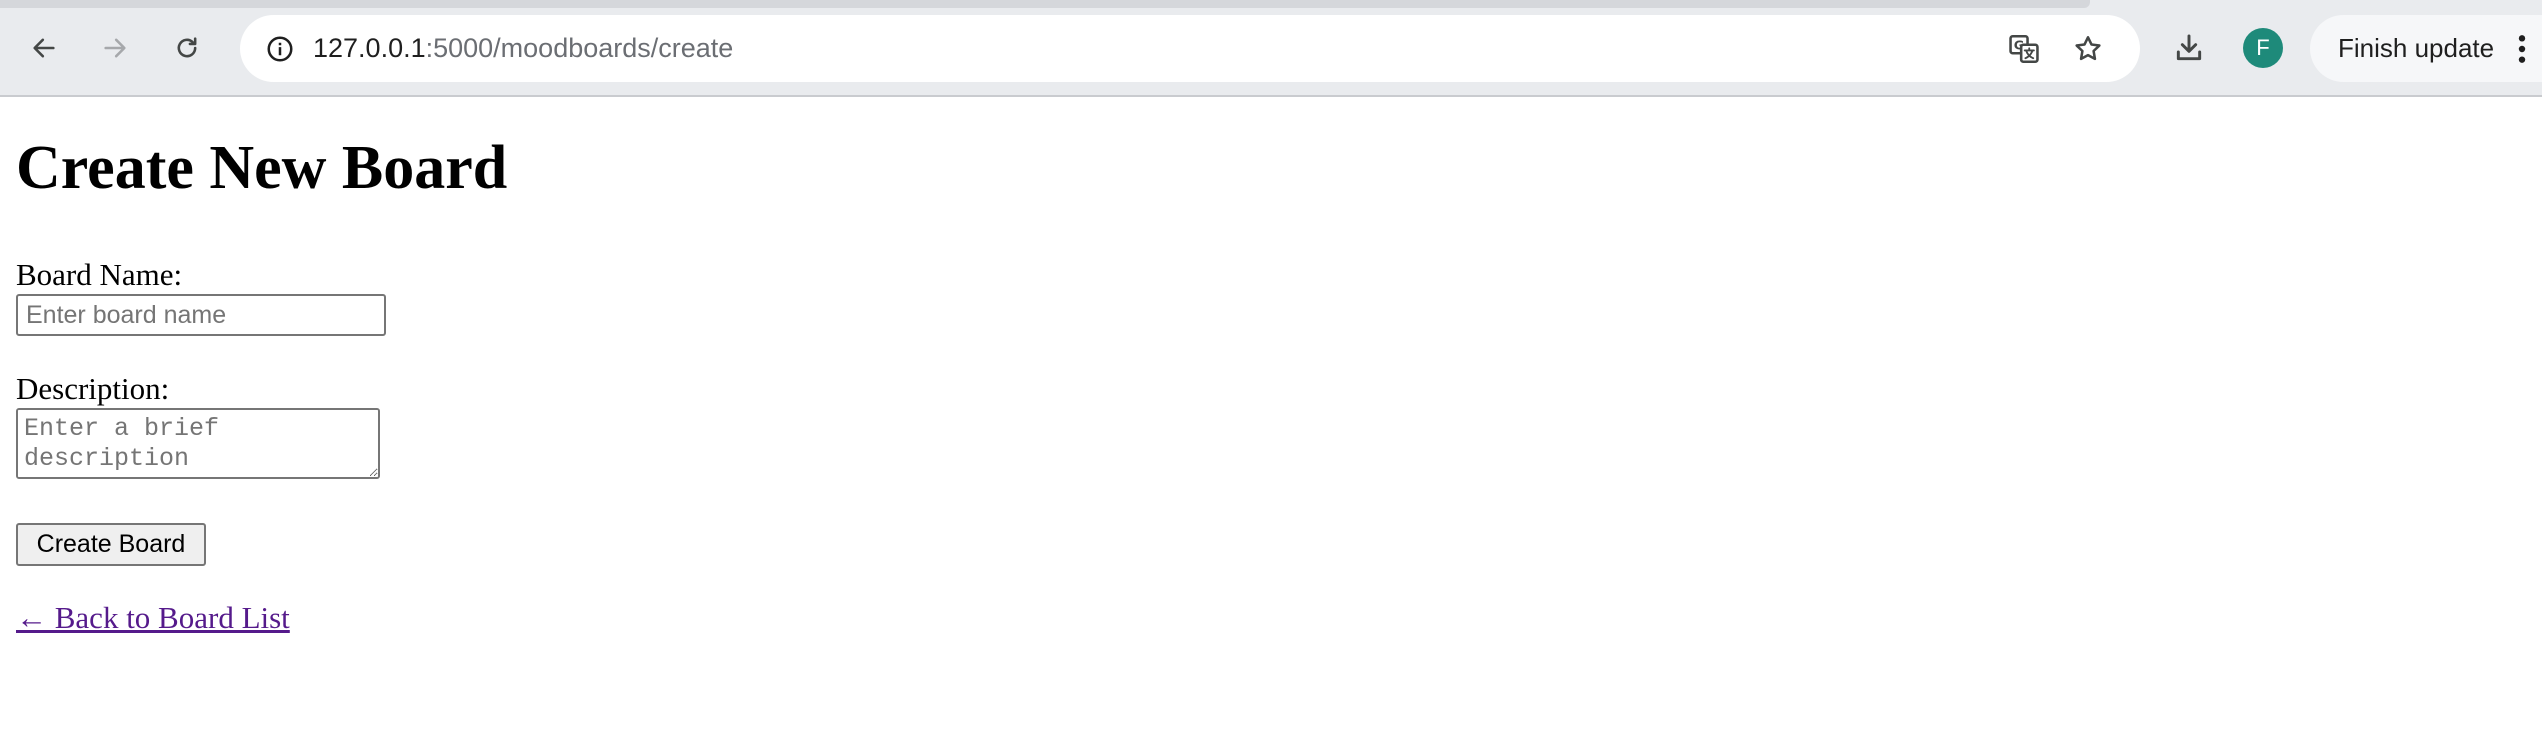 Image resolution: width=2542 pixels, height=732 pixels. I want to click on site-info-button, so click(280, 49).